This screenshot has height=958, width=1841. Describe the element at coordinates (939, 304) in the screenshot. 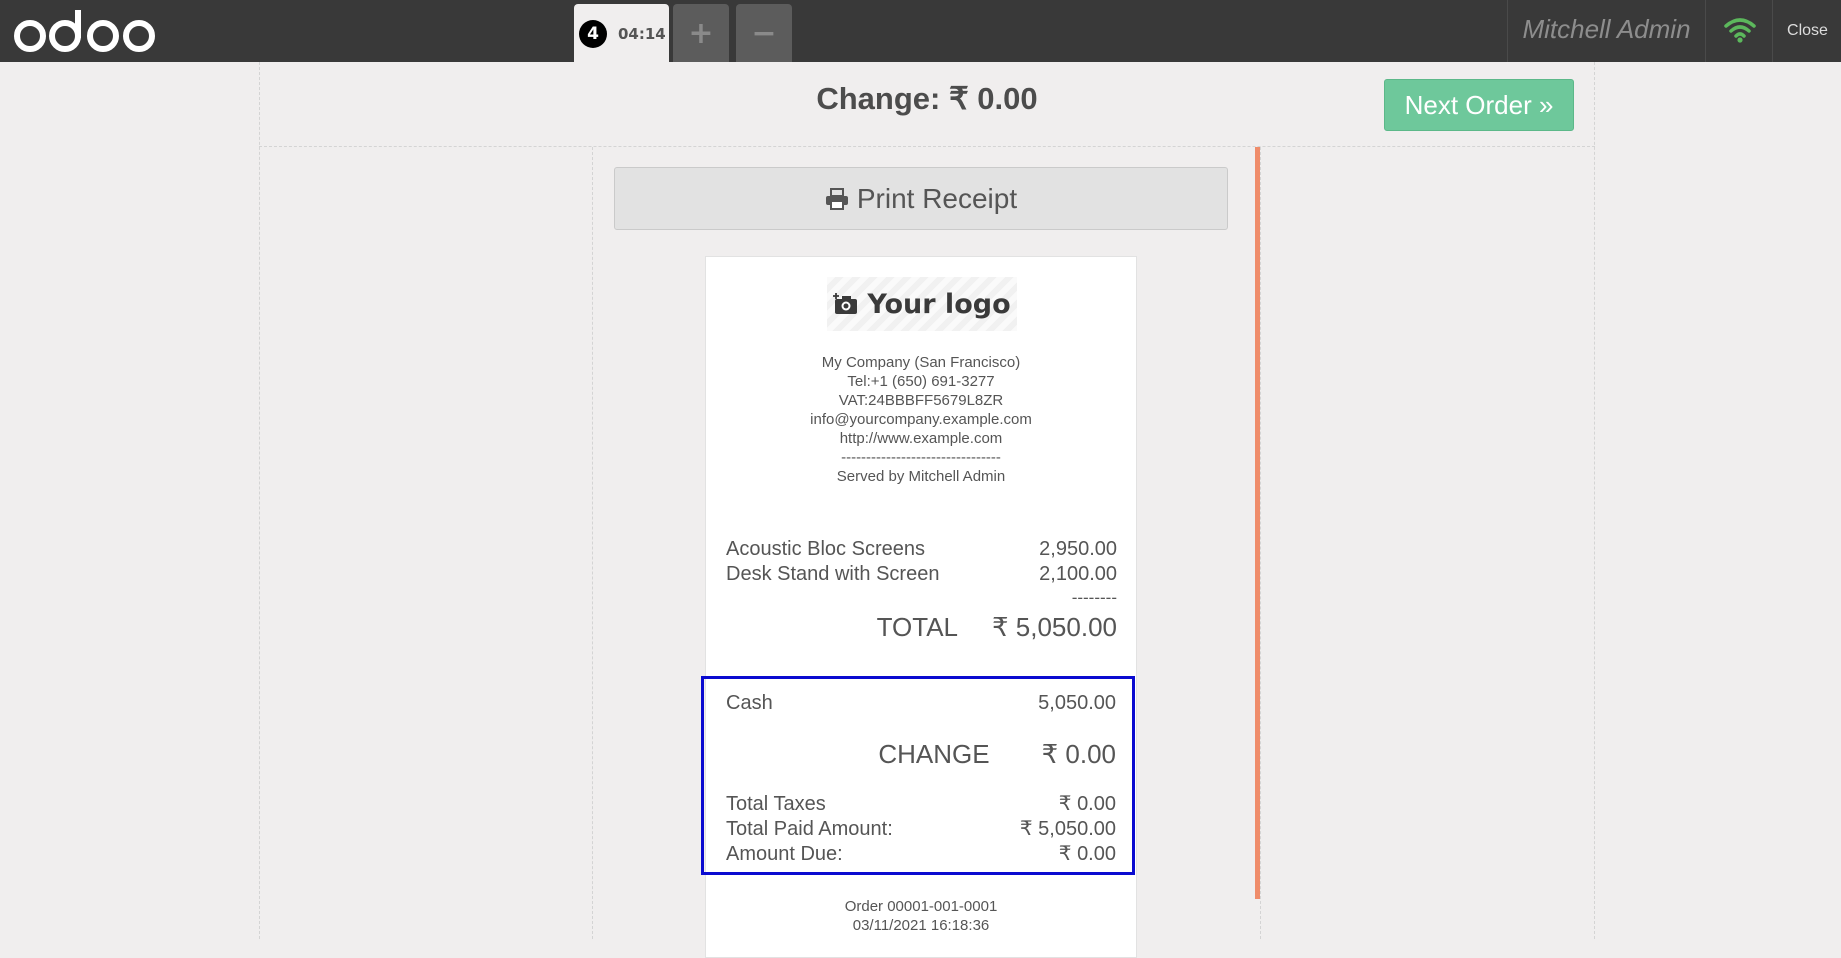

I see `logo-placeholder-label: Your logo` at that location.